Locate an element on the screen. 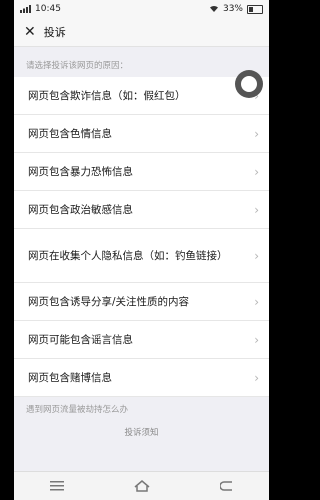 The height and width of the screenshot is (500, 320). reason-label: 网页包含欺诈信息（如：假红包） is located at coordinates (107, 95).